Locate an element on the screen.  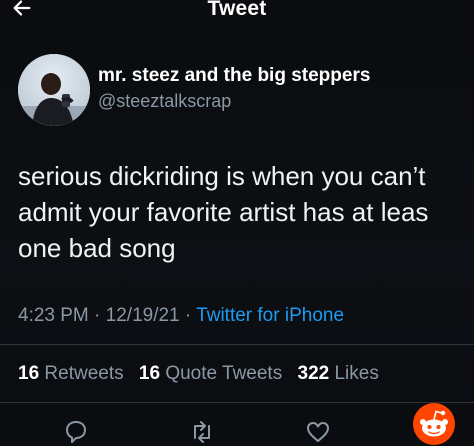
quote-tweets-stat: 16 Quote Tweets is located at coordinates (210, 373).